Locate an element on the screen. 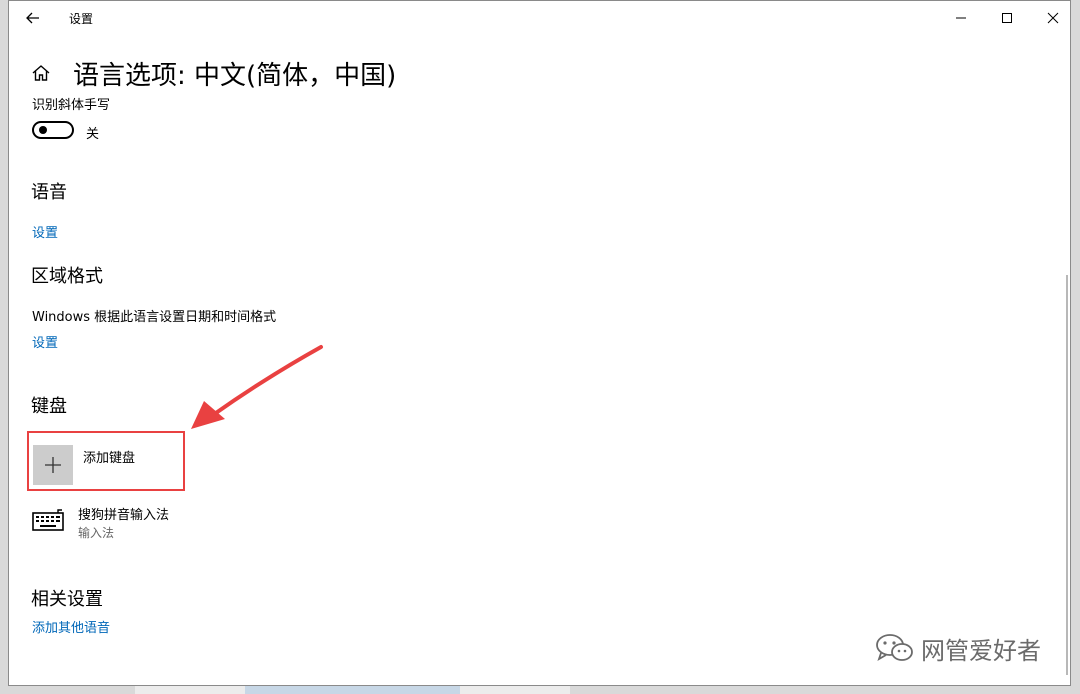  add-tile is located at coordinates (53, 465).